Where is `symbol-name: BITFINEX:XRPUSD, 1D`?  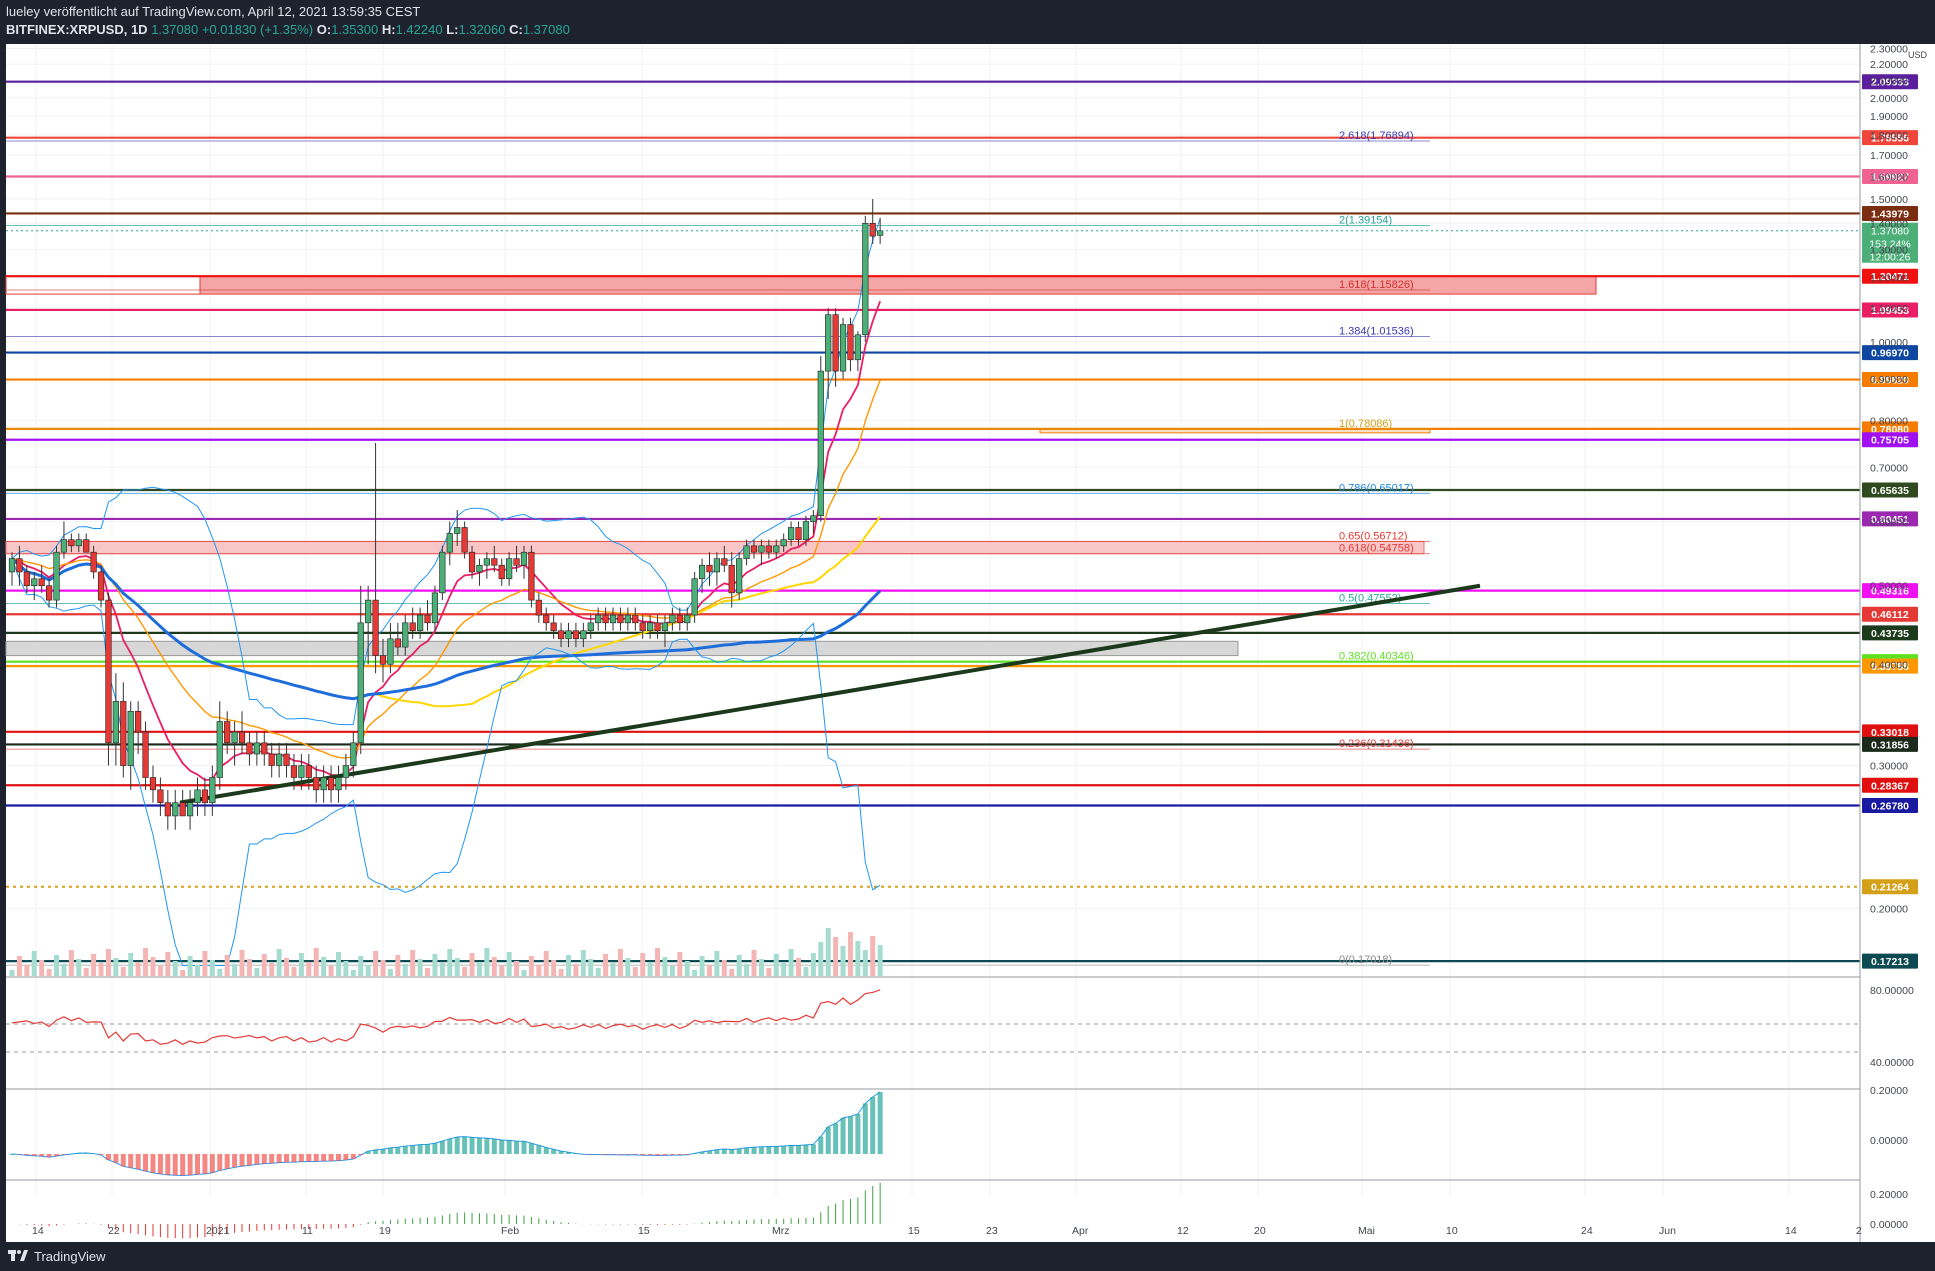
symbol-name: BITFINEX:XRPUSD, 1D is located at coordinates (77, 29).